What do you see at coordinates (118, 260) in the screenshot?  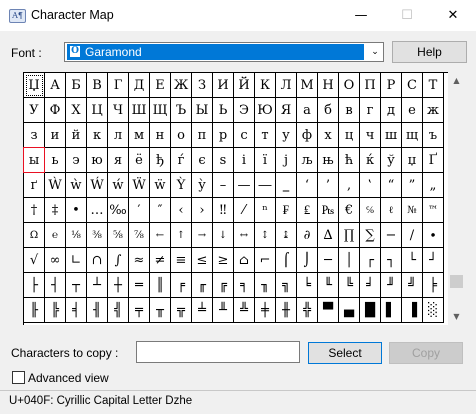 I see `char-cell: ∫` at bounding box center [118, 260].